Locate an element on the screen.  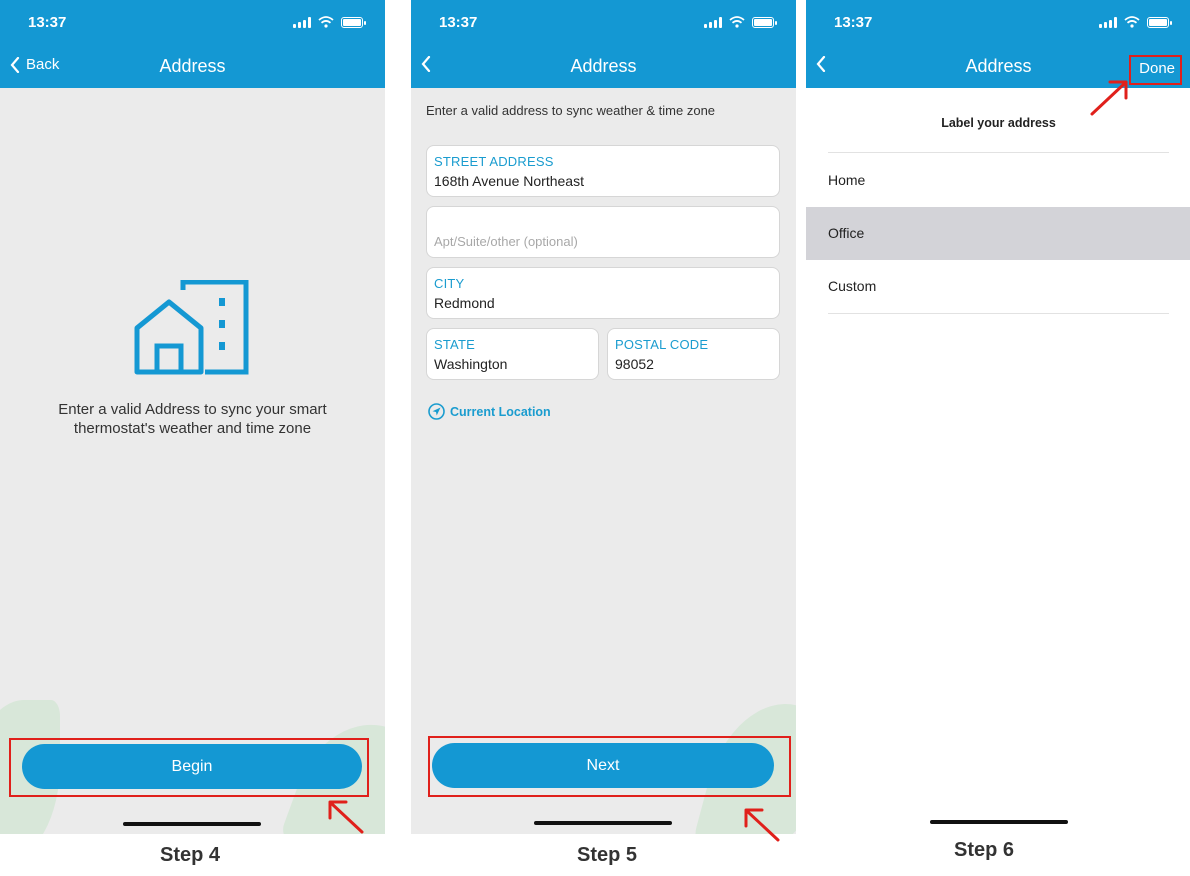
field-value: Washington is located at coordinates (471, 364).